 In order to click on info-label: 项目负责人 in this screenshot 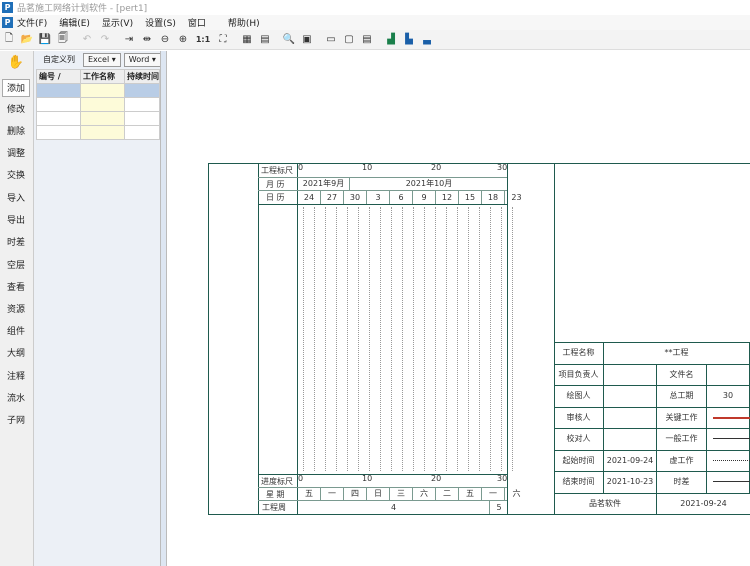, I will do `click(579, 374)`.